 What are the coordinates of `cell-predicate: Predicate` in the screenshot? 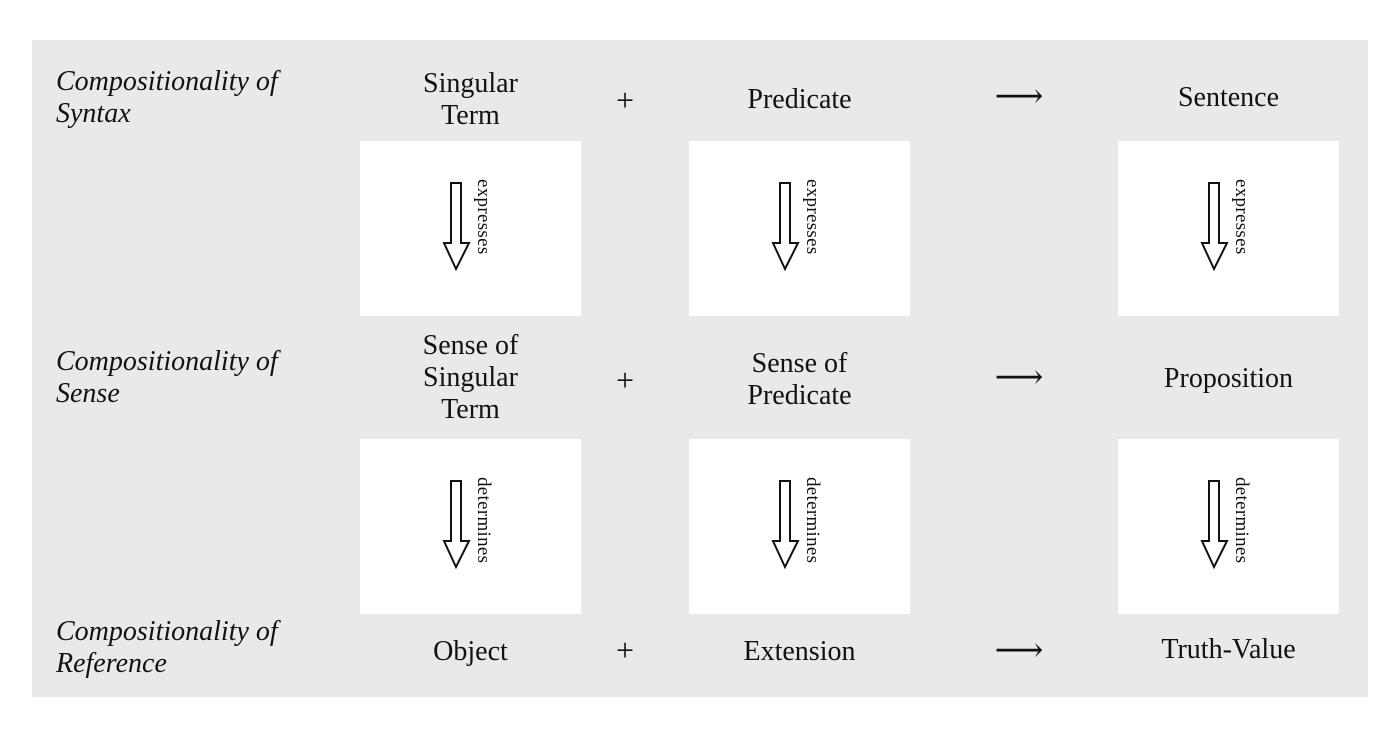 It's located at (799, 100).